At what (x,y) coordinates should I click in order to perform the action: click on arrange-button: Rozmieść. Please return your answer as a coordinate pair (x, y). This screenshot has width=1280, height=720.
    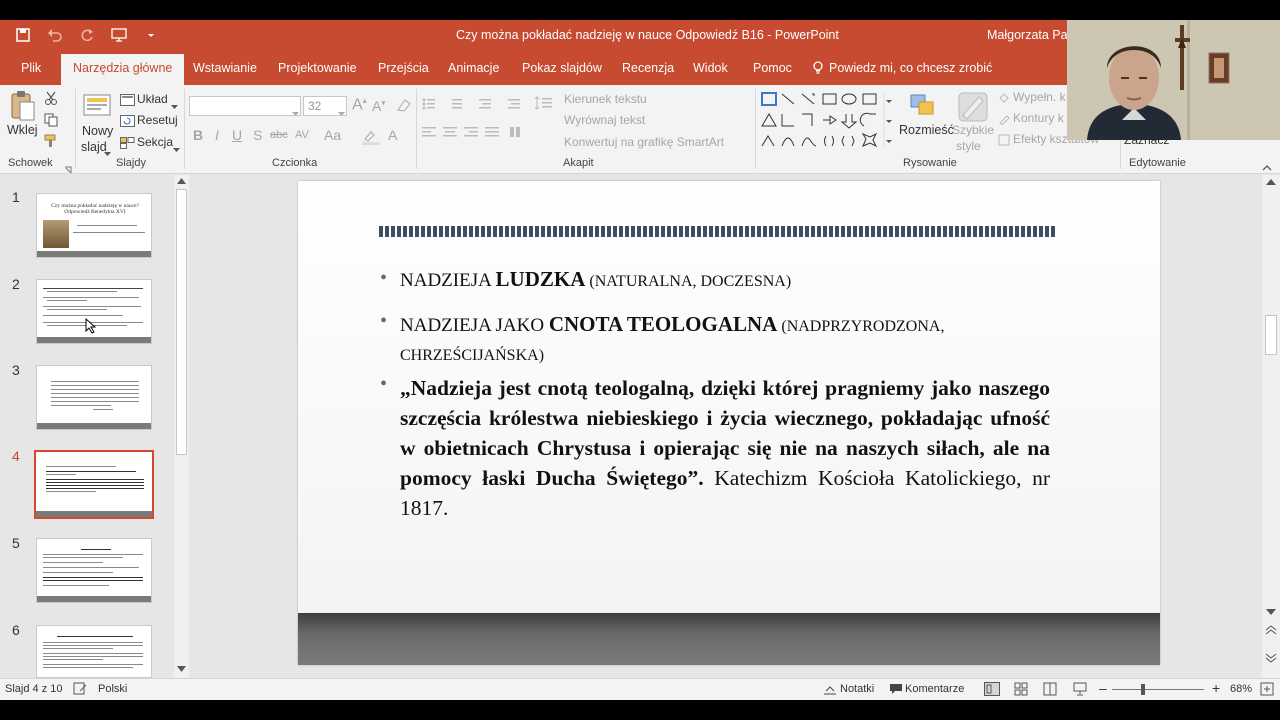
    Looking at the image, I should click on (926, 130).